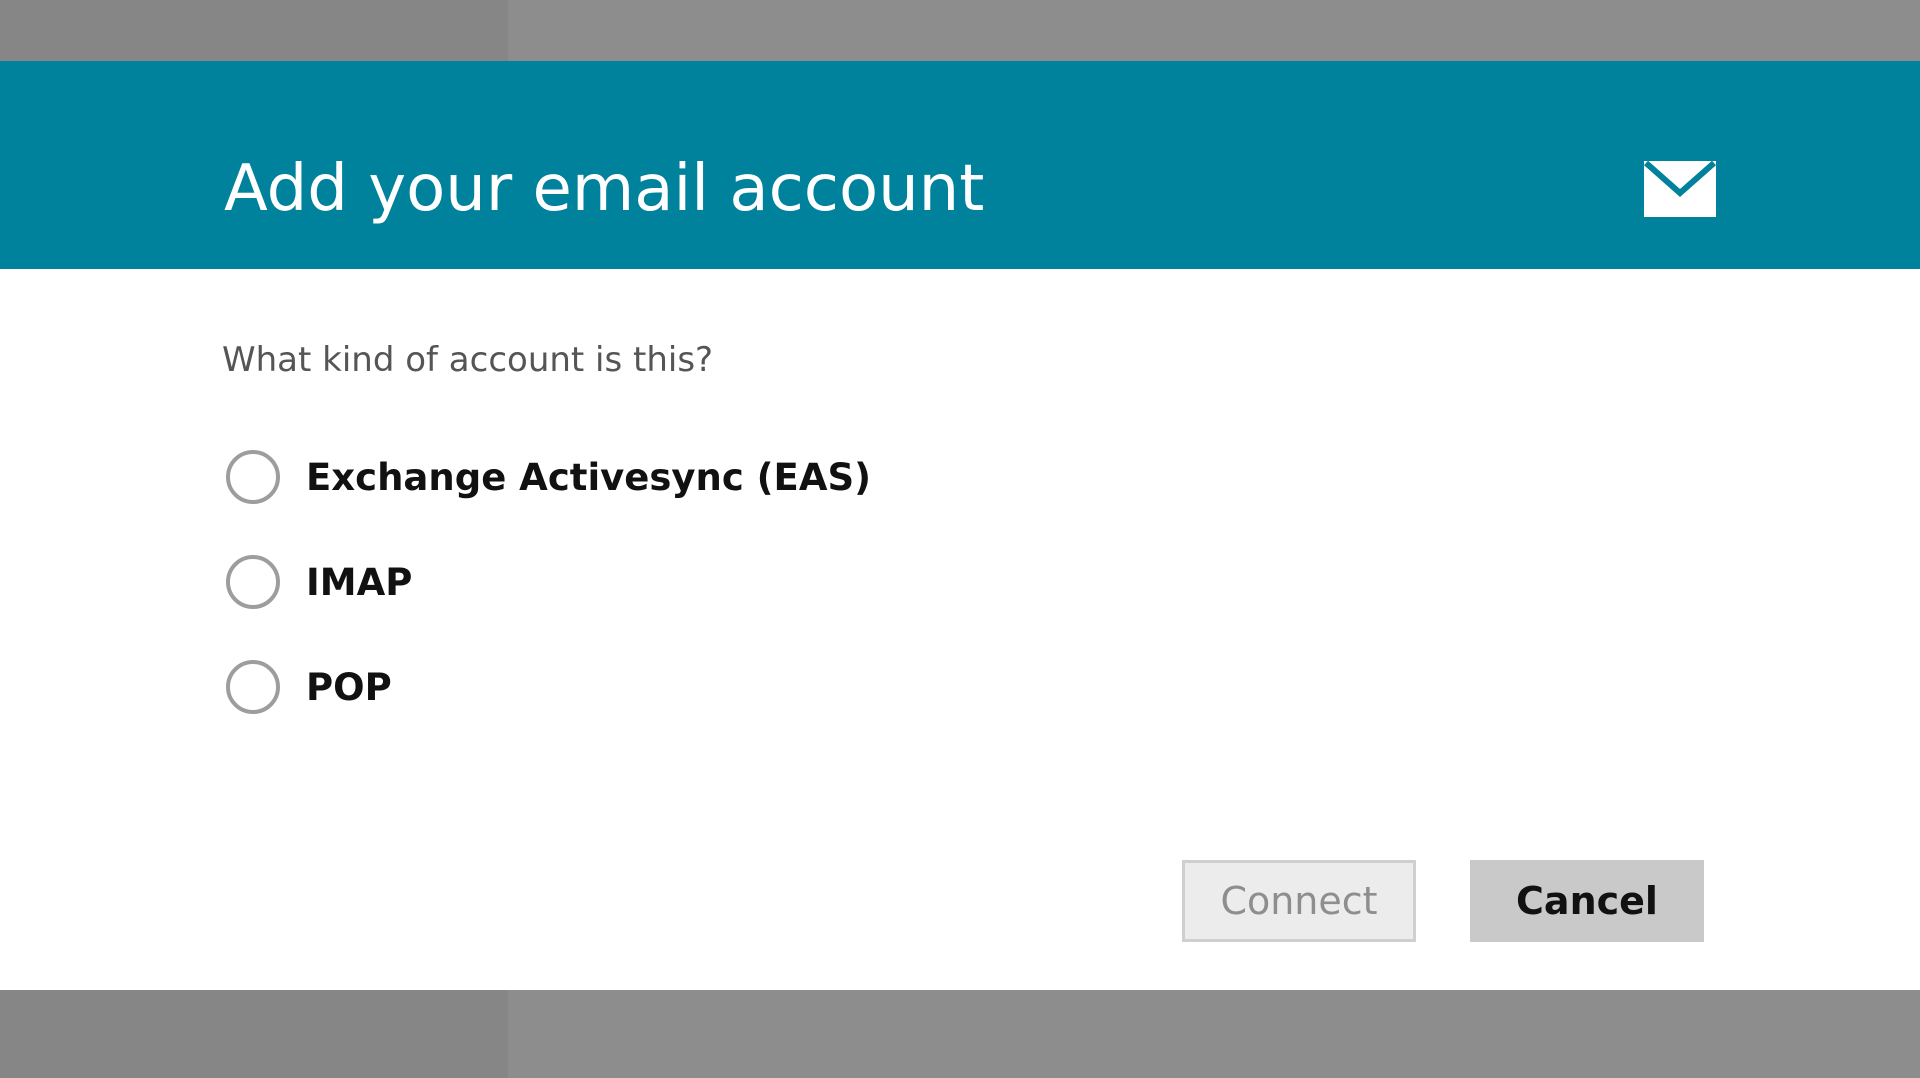 The height and width of the screenshot is (1078, 1920). Describe the element at coordinates (253, 582) in the screenshot. I see `radio-button-imap` at that location.